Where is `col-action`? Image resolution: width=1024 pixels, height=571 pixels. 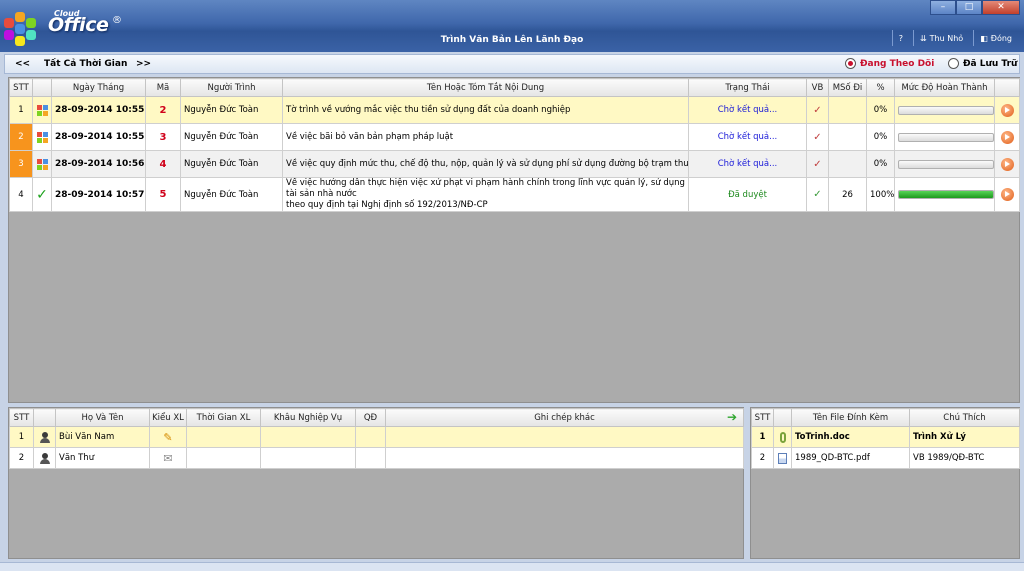
col-action is located at coordinates (1007, 87).